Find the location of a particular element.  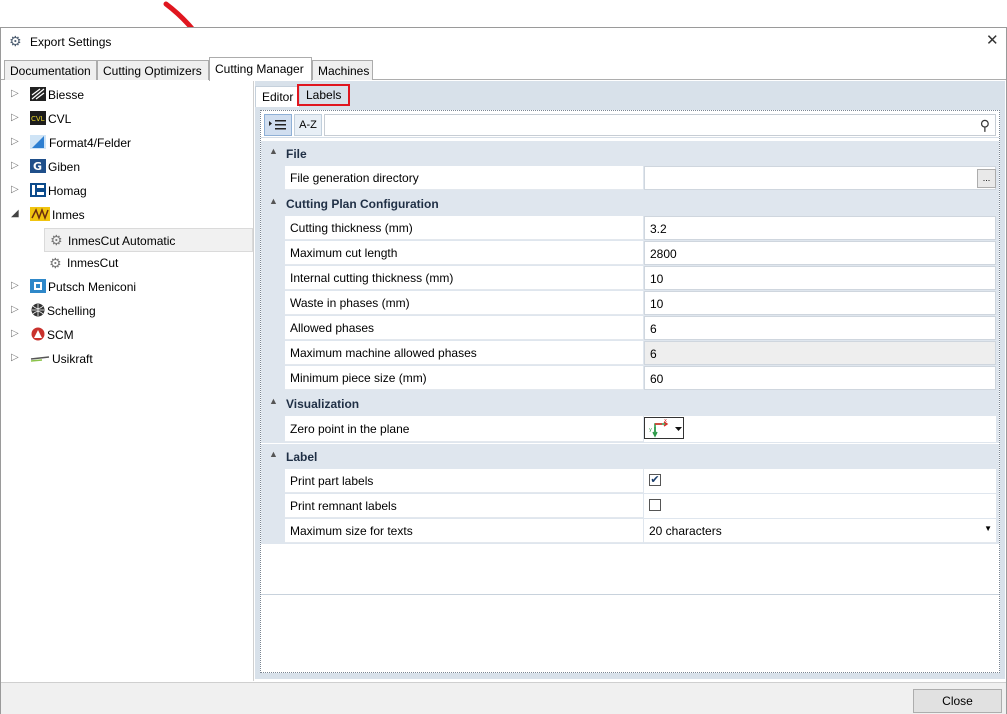

svg-text: G is located at coordinates (37, 166).